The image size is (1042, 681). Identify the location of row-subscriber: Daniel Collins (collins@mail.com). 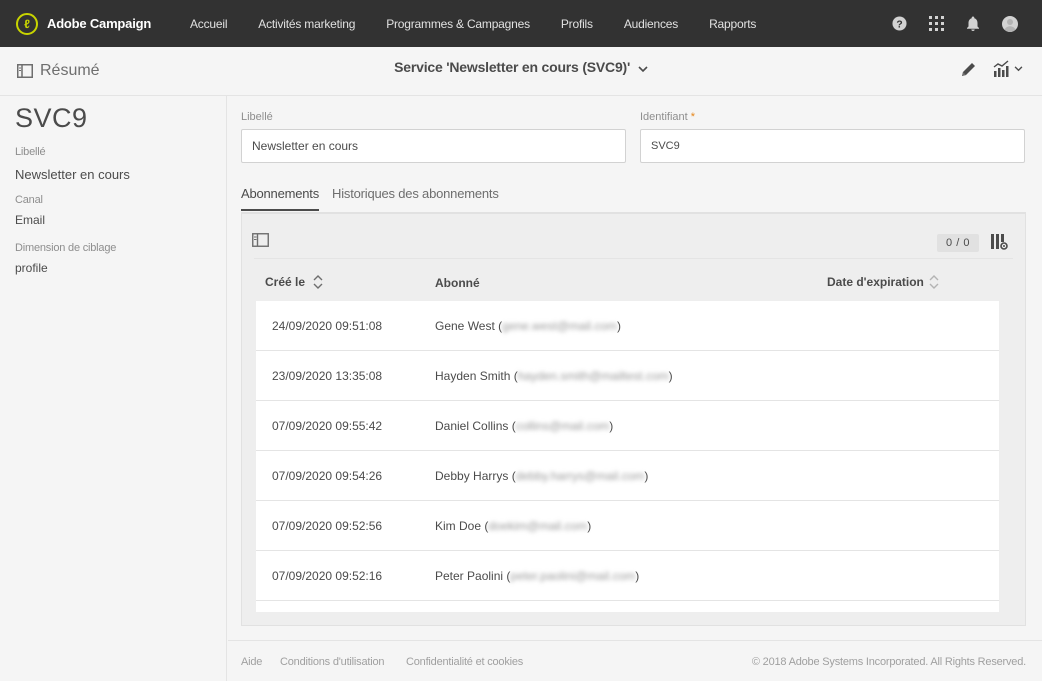
(524, 426).